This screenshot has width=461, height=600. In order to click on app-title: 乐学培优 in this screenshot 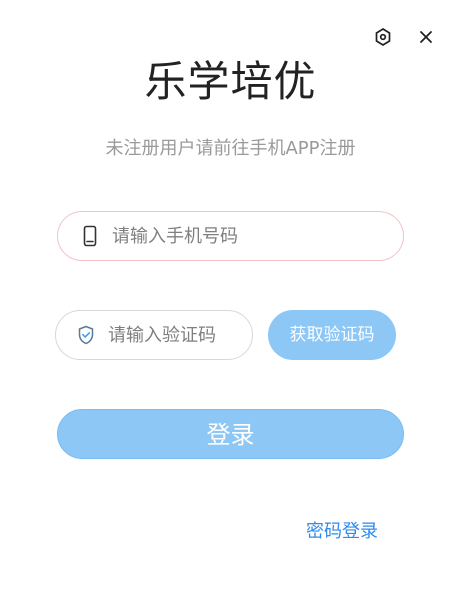, I will do `click(230, 81)`.